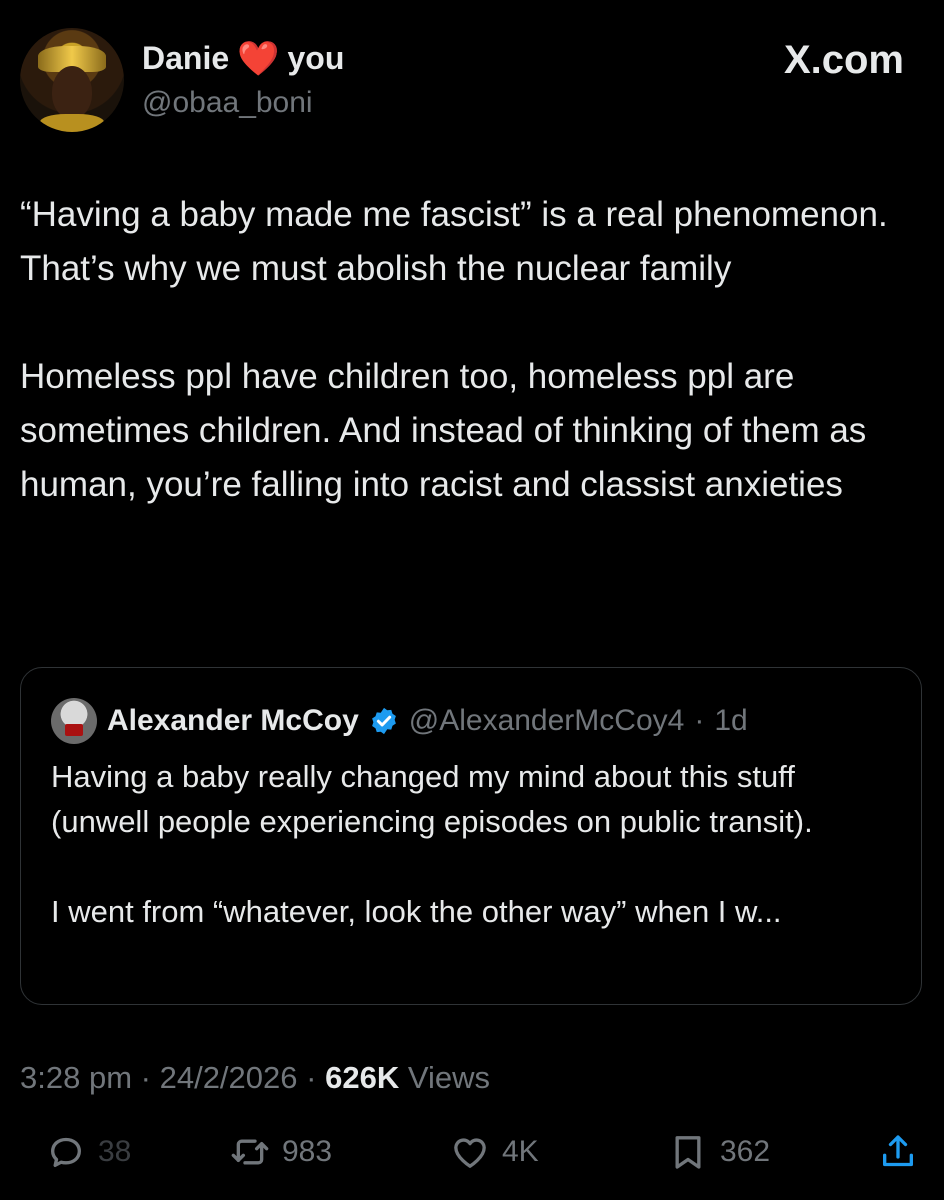  I want to click on repost-icon, so click(250, 1152).